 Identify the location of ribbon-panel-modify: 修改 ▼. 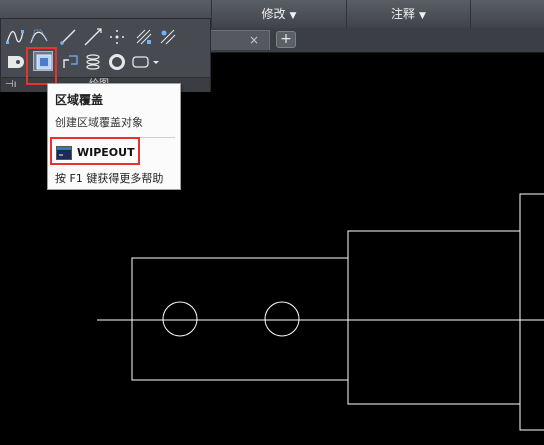
(278, 14).